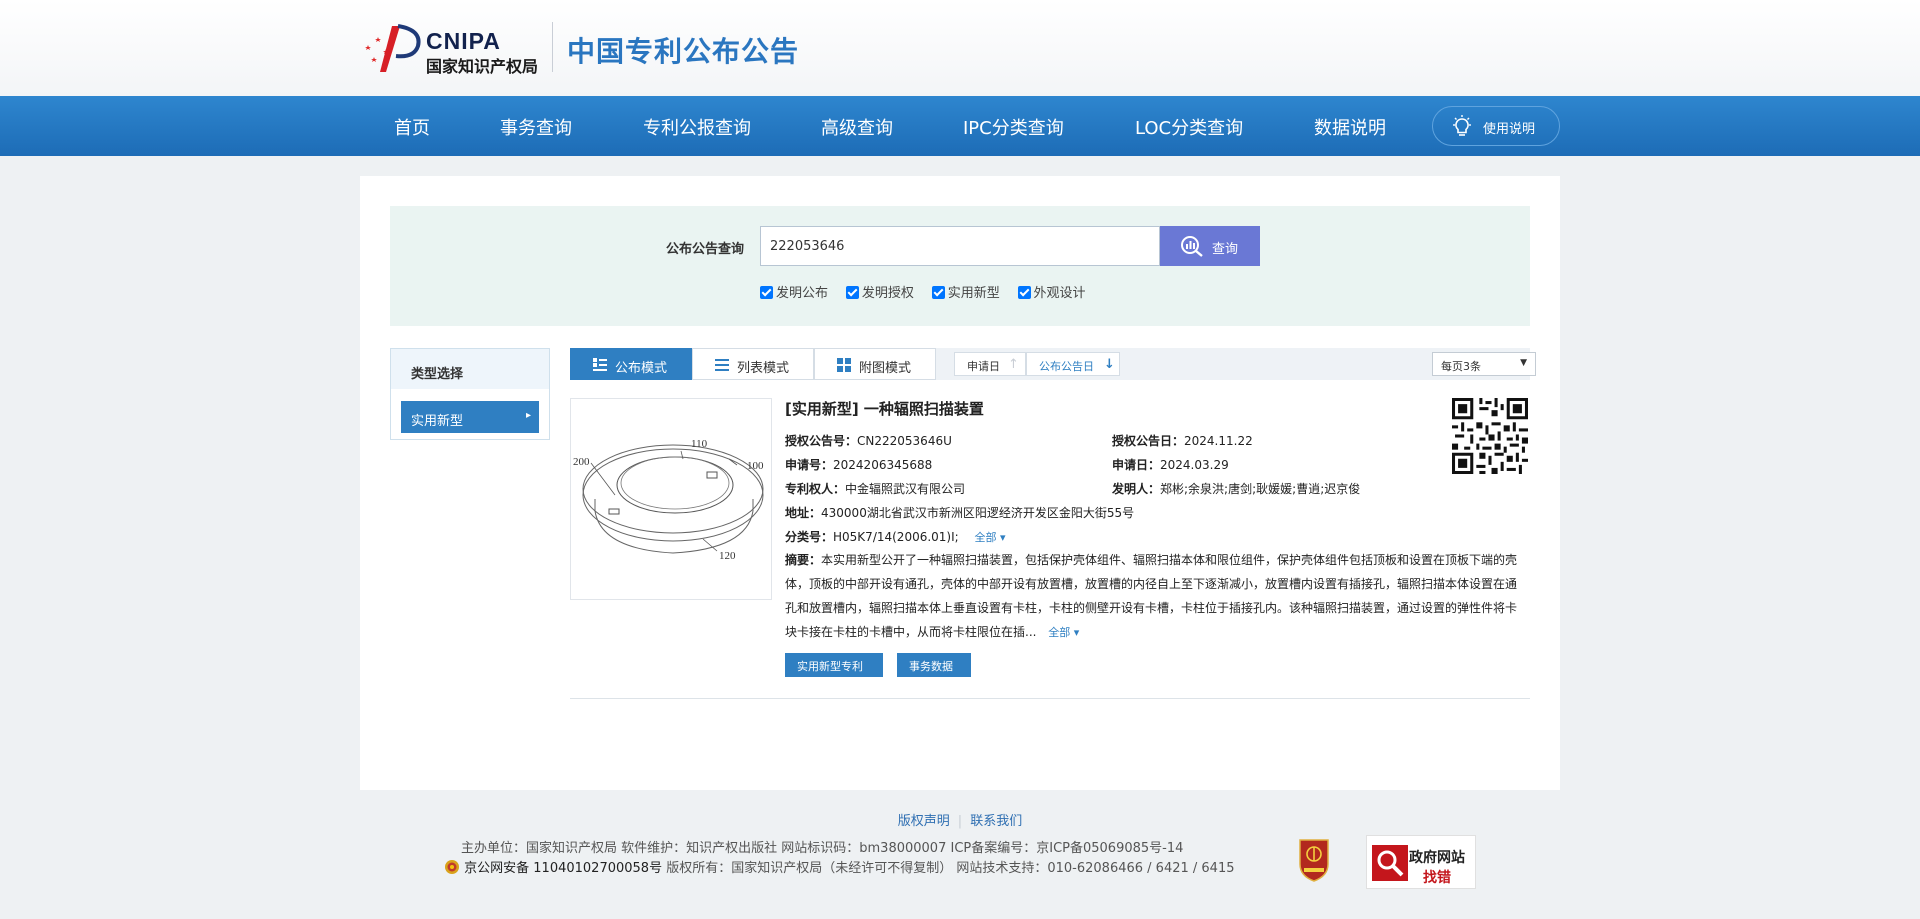 The image size is (1920, 919). Describe the element at coordinates (470, 394) in the screenshot. I see `type-filter-sidebar: 类型选择 实用新型 ▸` at that location.